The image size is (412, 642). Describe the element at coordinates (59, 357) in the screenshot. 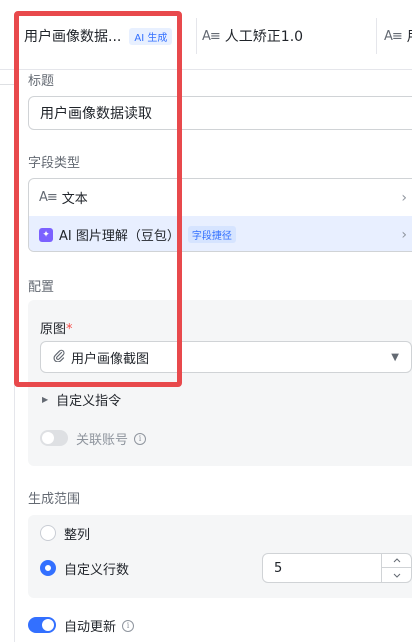

I see `paperclip-icon` at that location.